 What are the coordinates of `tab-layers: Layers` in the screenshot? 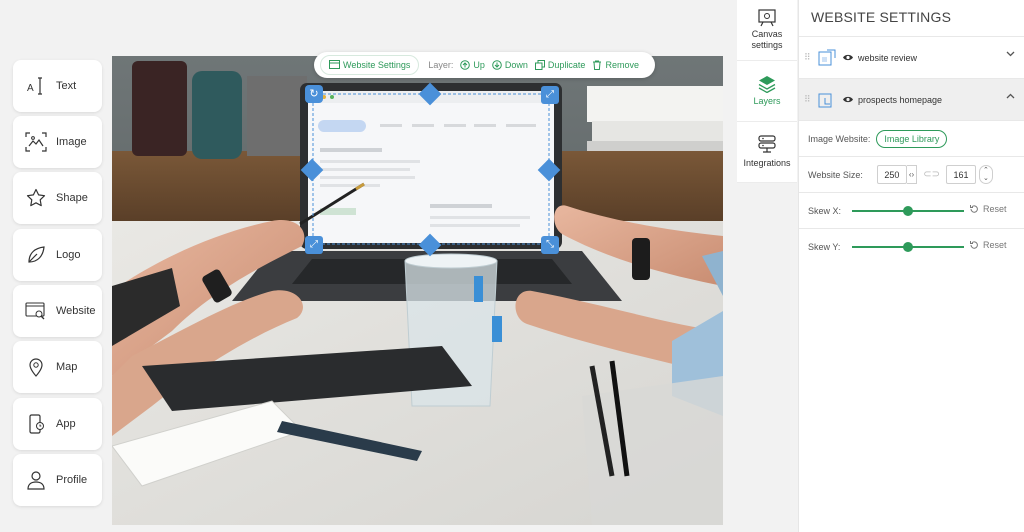 It's located at (767, 91).